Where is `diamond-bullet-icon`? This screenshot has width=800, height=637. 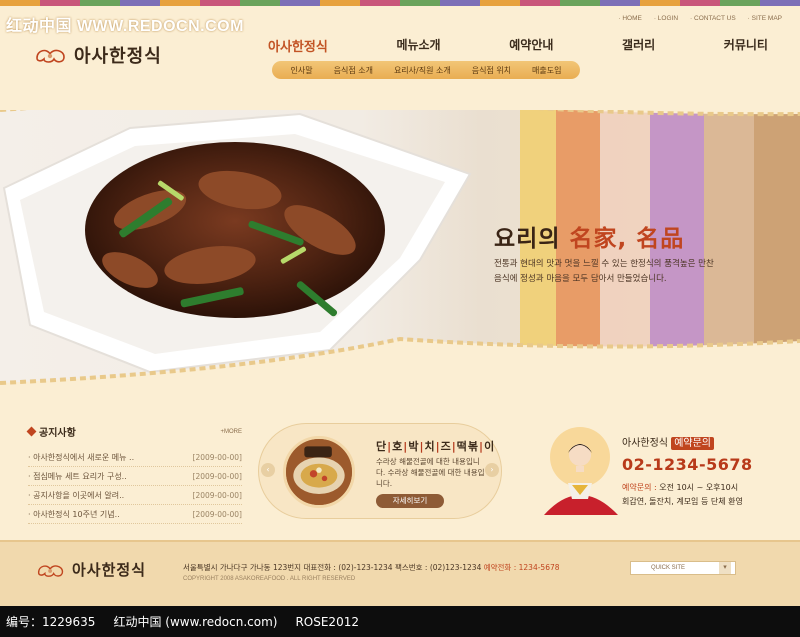
diamond-bullet-icon is located at coordinates (31, 431).